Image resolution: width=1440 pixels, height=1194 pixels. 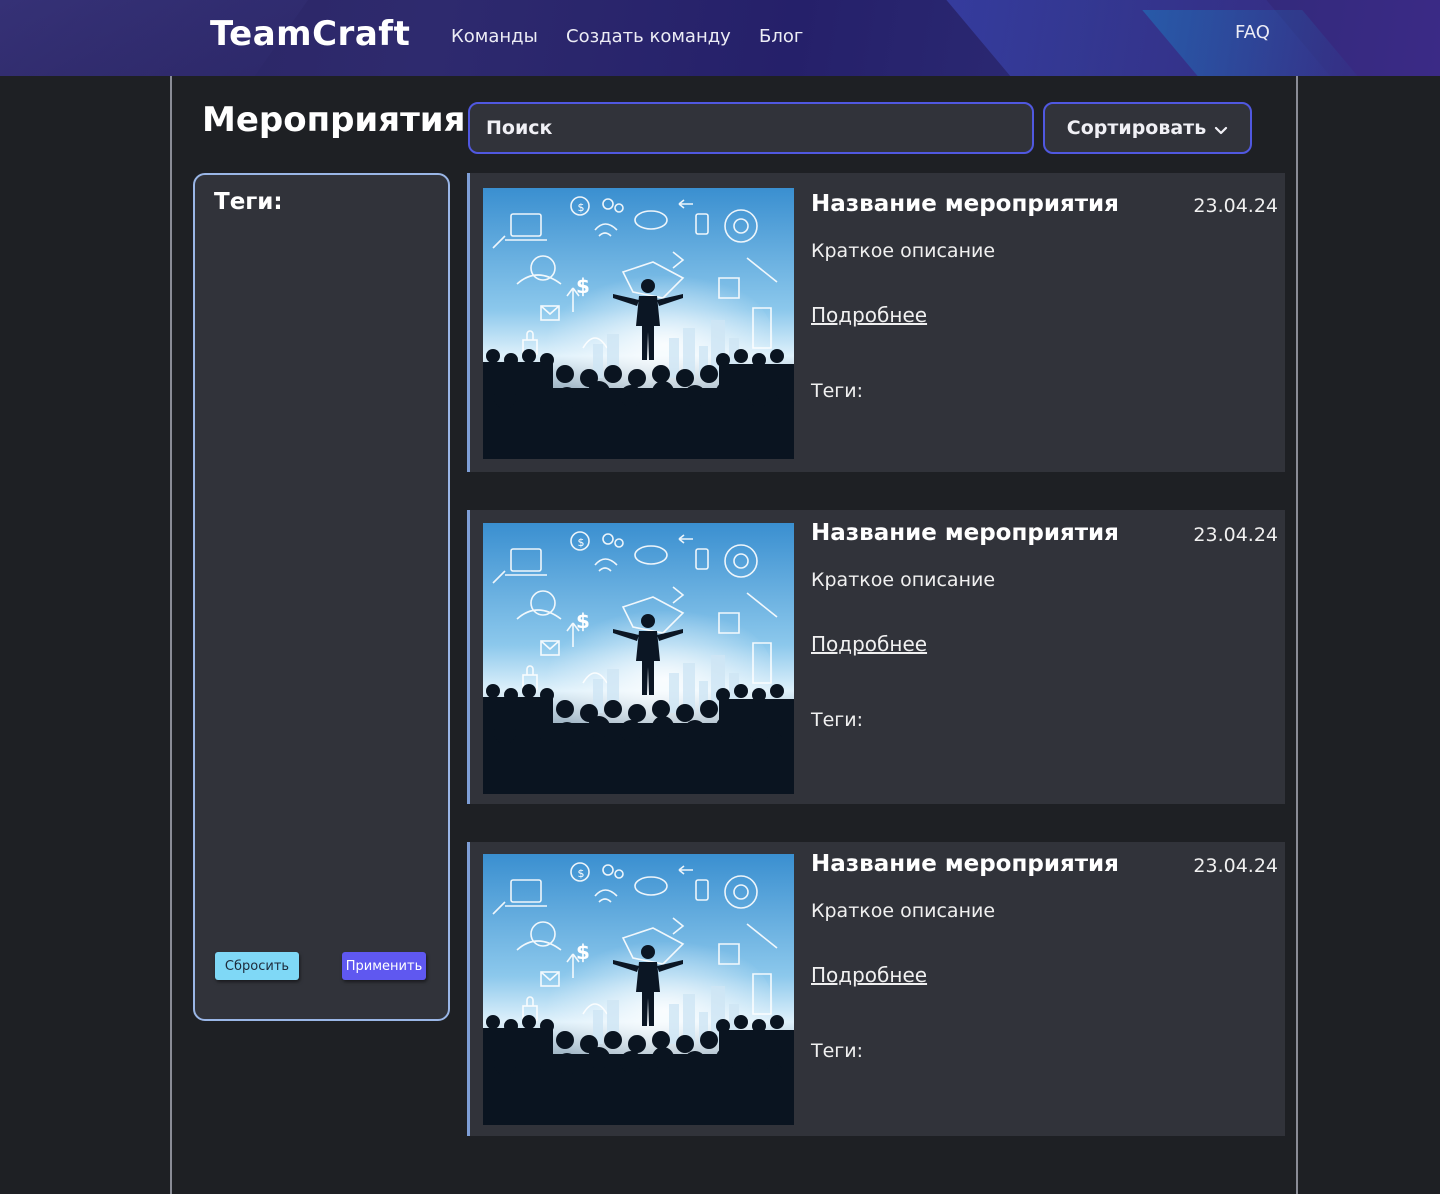 I want to click on nav-link-faq: FAQ, so click(x=1252, y=32).